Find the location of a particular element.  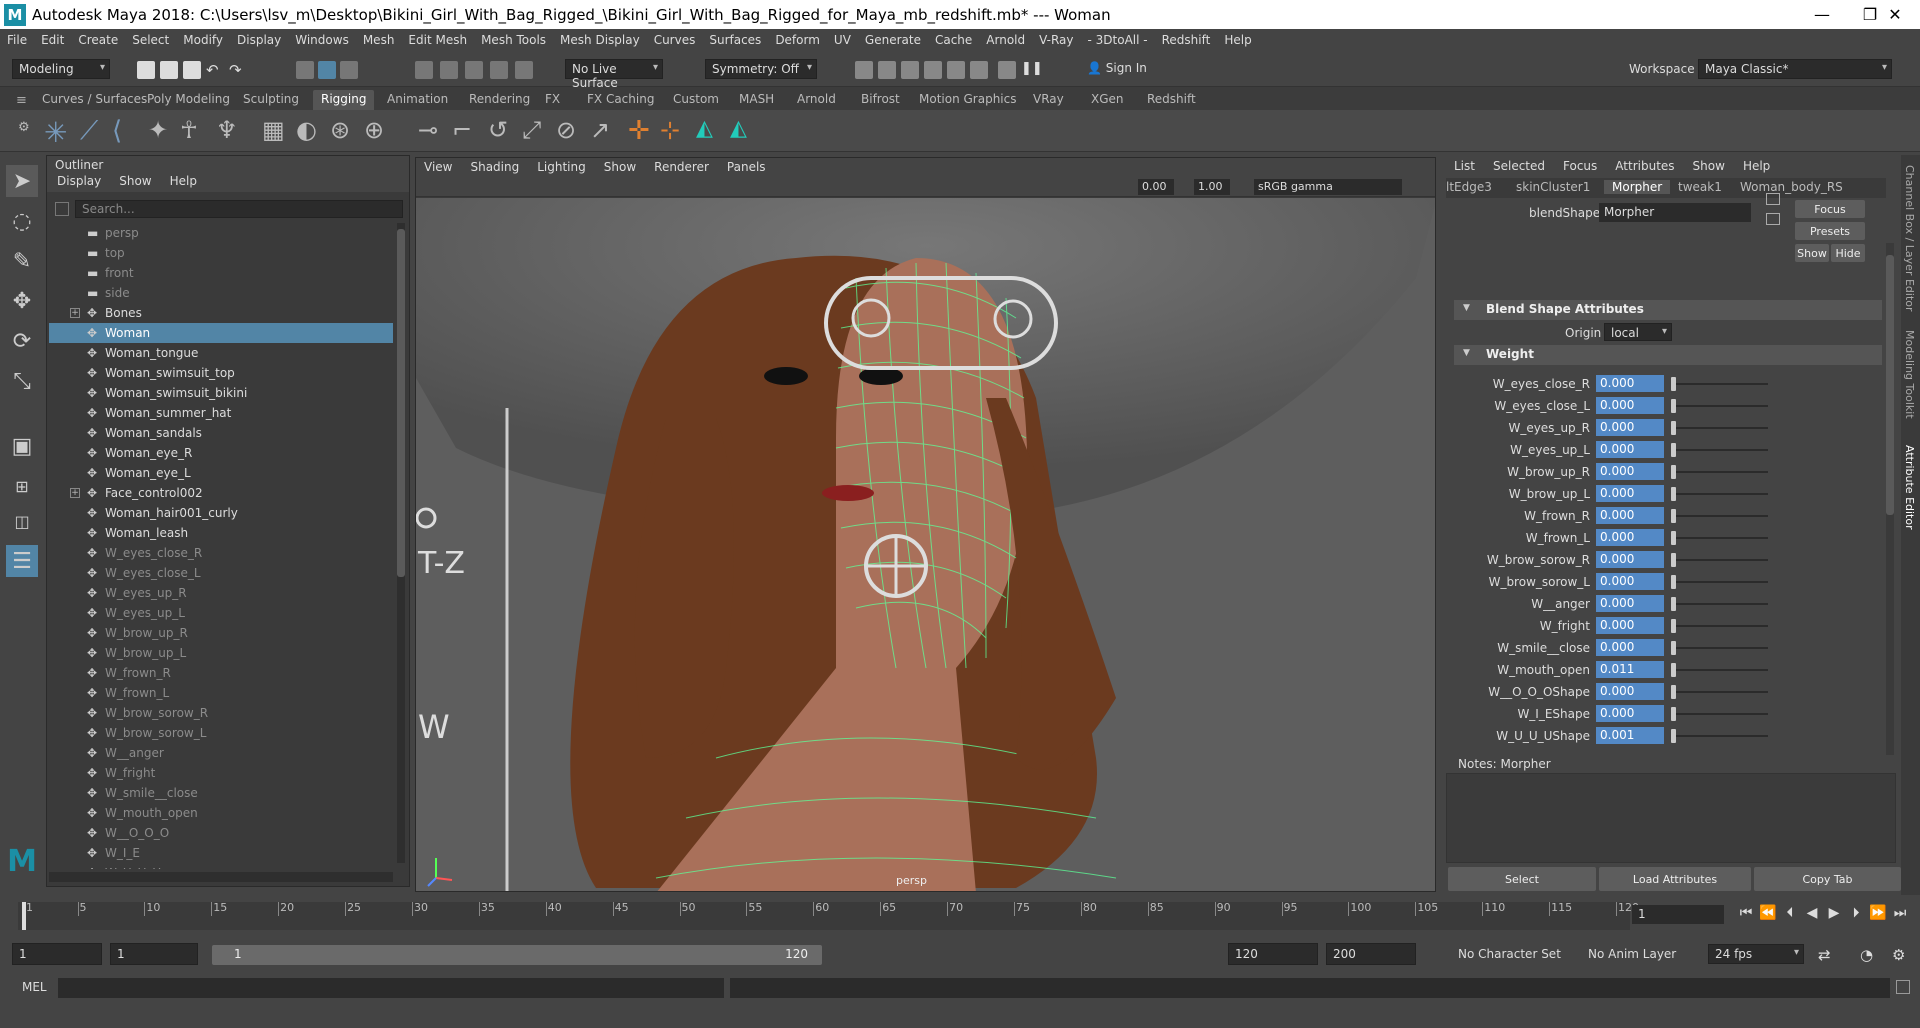

blendshape-name-field: Morpher is located at coordinates (1675, 212).